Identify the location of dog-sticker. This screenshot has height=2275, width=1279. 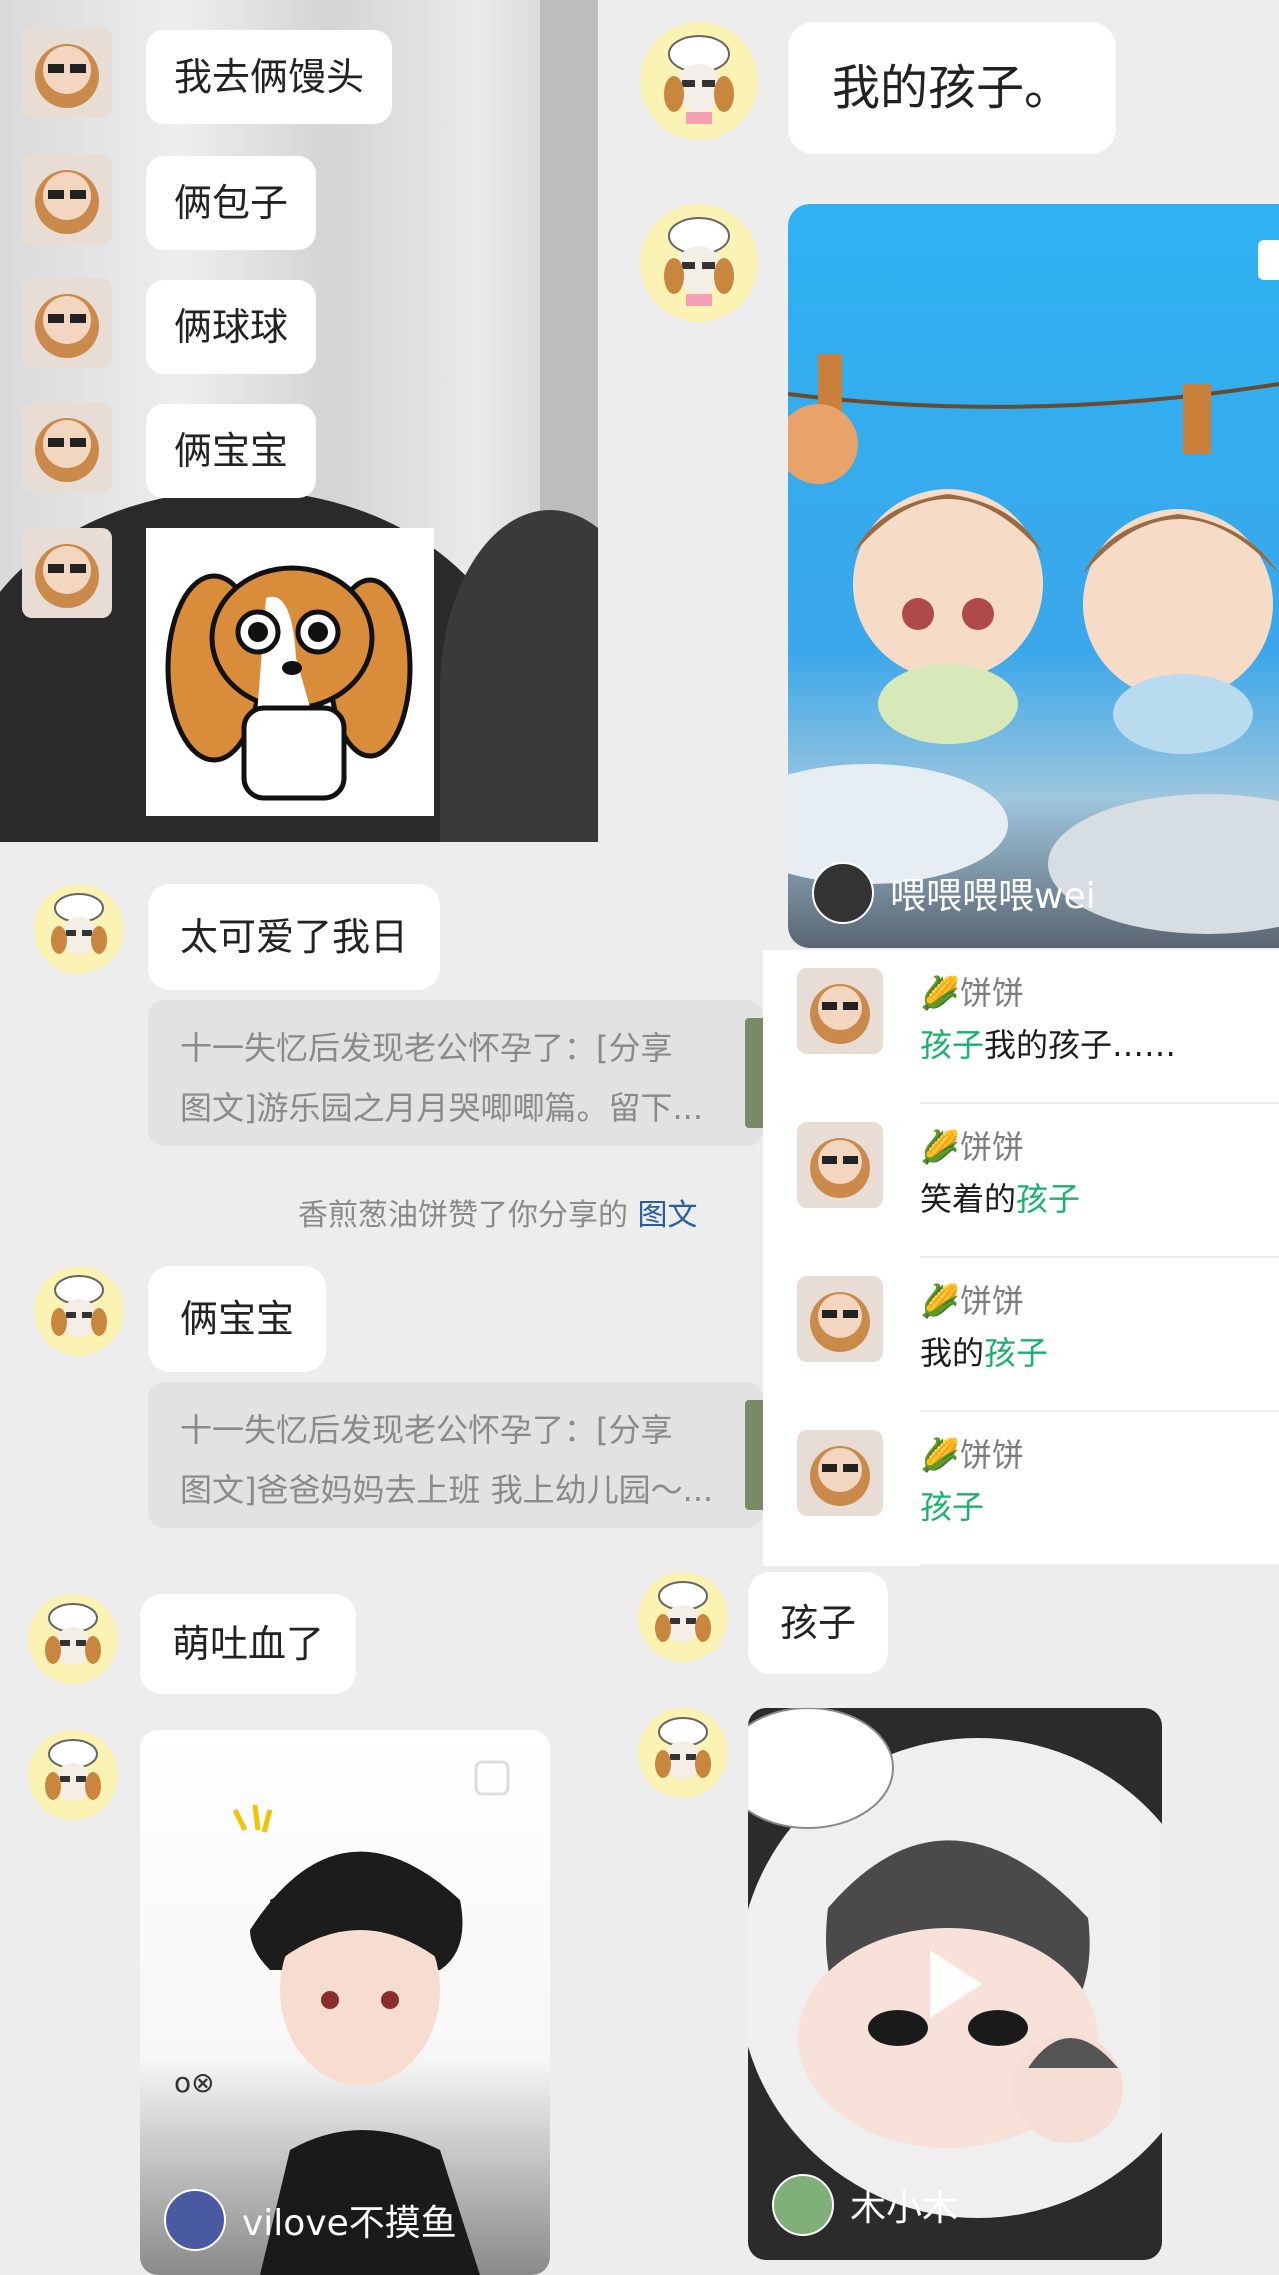
(290, 672).